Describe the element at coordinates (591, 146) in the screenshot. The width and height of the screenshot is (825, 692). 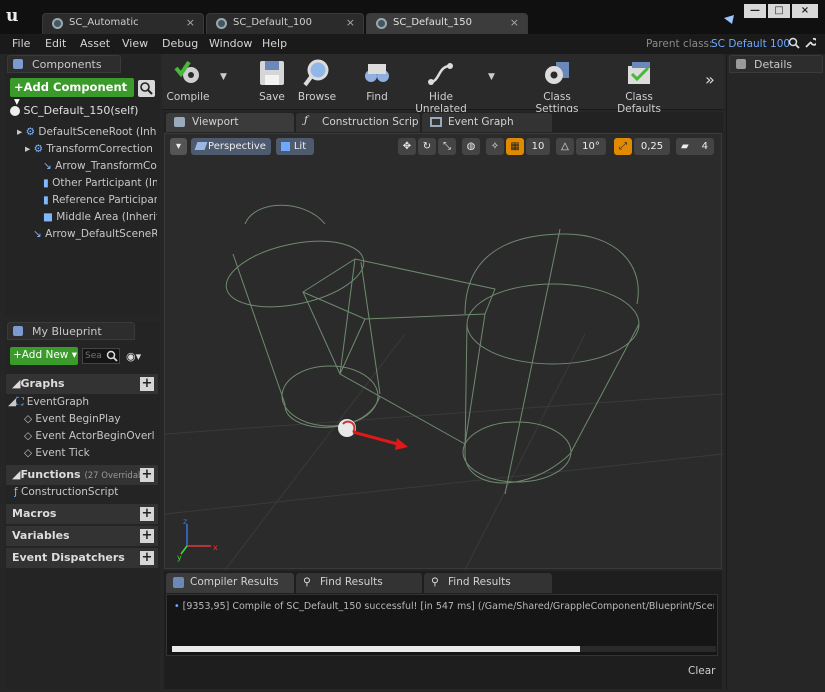
I see `rotation-snap-value: 10°` at that location.